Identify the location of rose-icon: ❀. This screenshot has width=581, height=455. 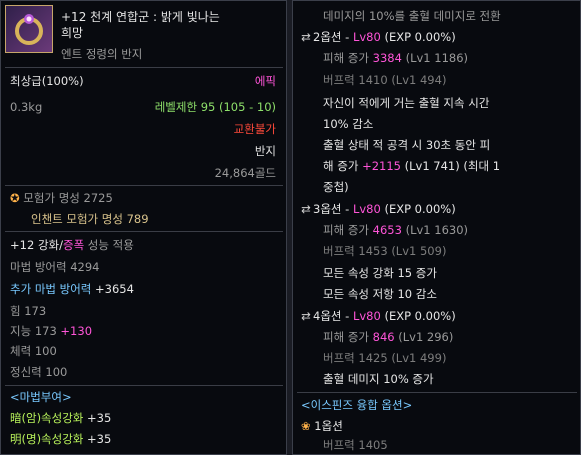
(306, 426).